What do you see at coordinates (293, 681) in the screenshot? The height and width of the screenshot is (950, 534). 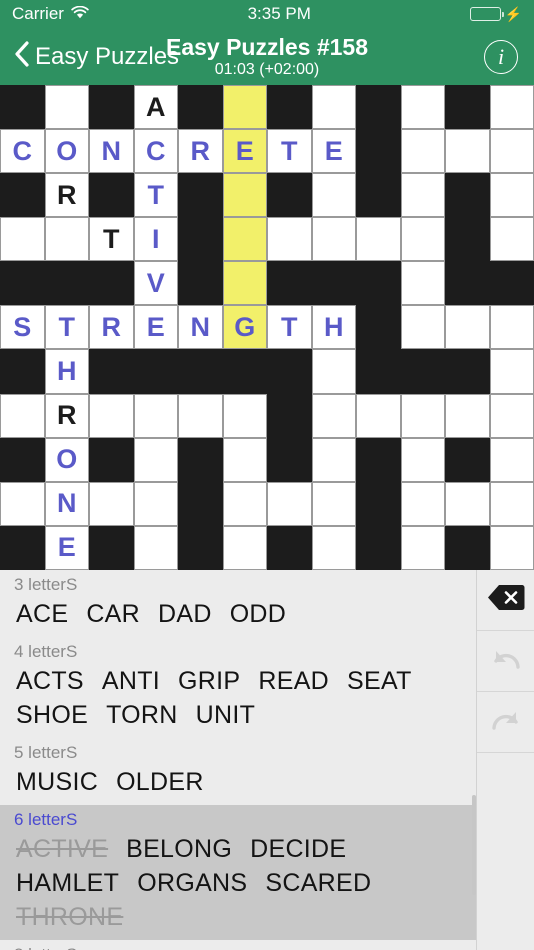 I see `word-item: READ` at bounding box center [293, 681].